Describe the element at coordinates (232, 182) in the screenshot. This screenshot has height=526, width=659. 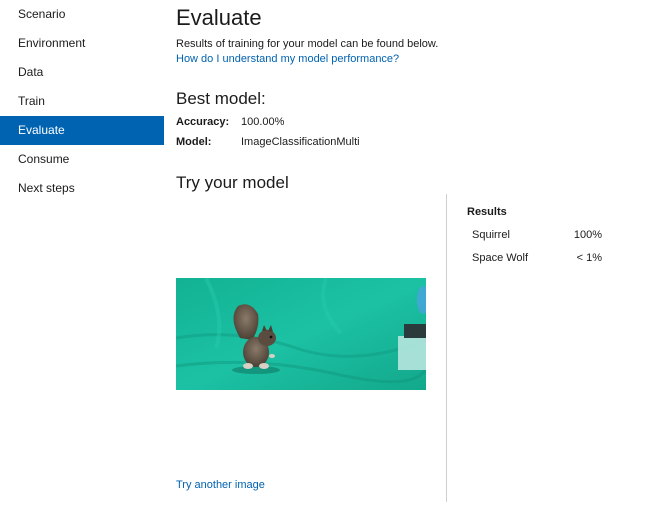
I see `try-model-heading: Try your model` at that location.